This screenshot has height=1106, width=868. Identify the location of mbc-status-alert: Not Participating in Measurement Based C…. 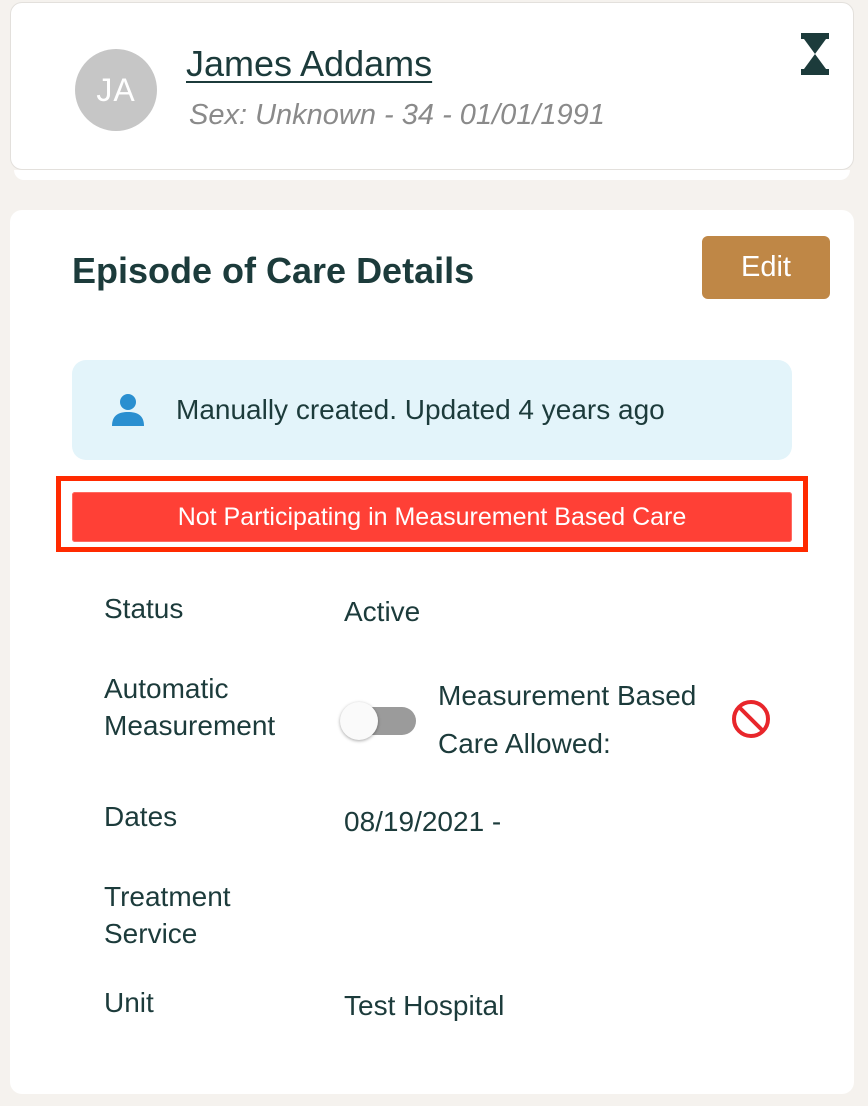
(432, 517).